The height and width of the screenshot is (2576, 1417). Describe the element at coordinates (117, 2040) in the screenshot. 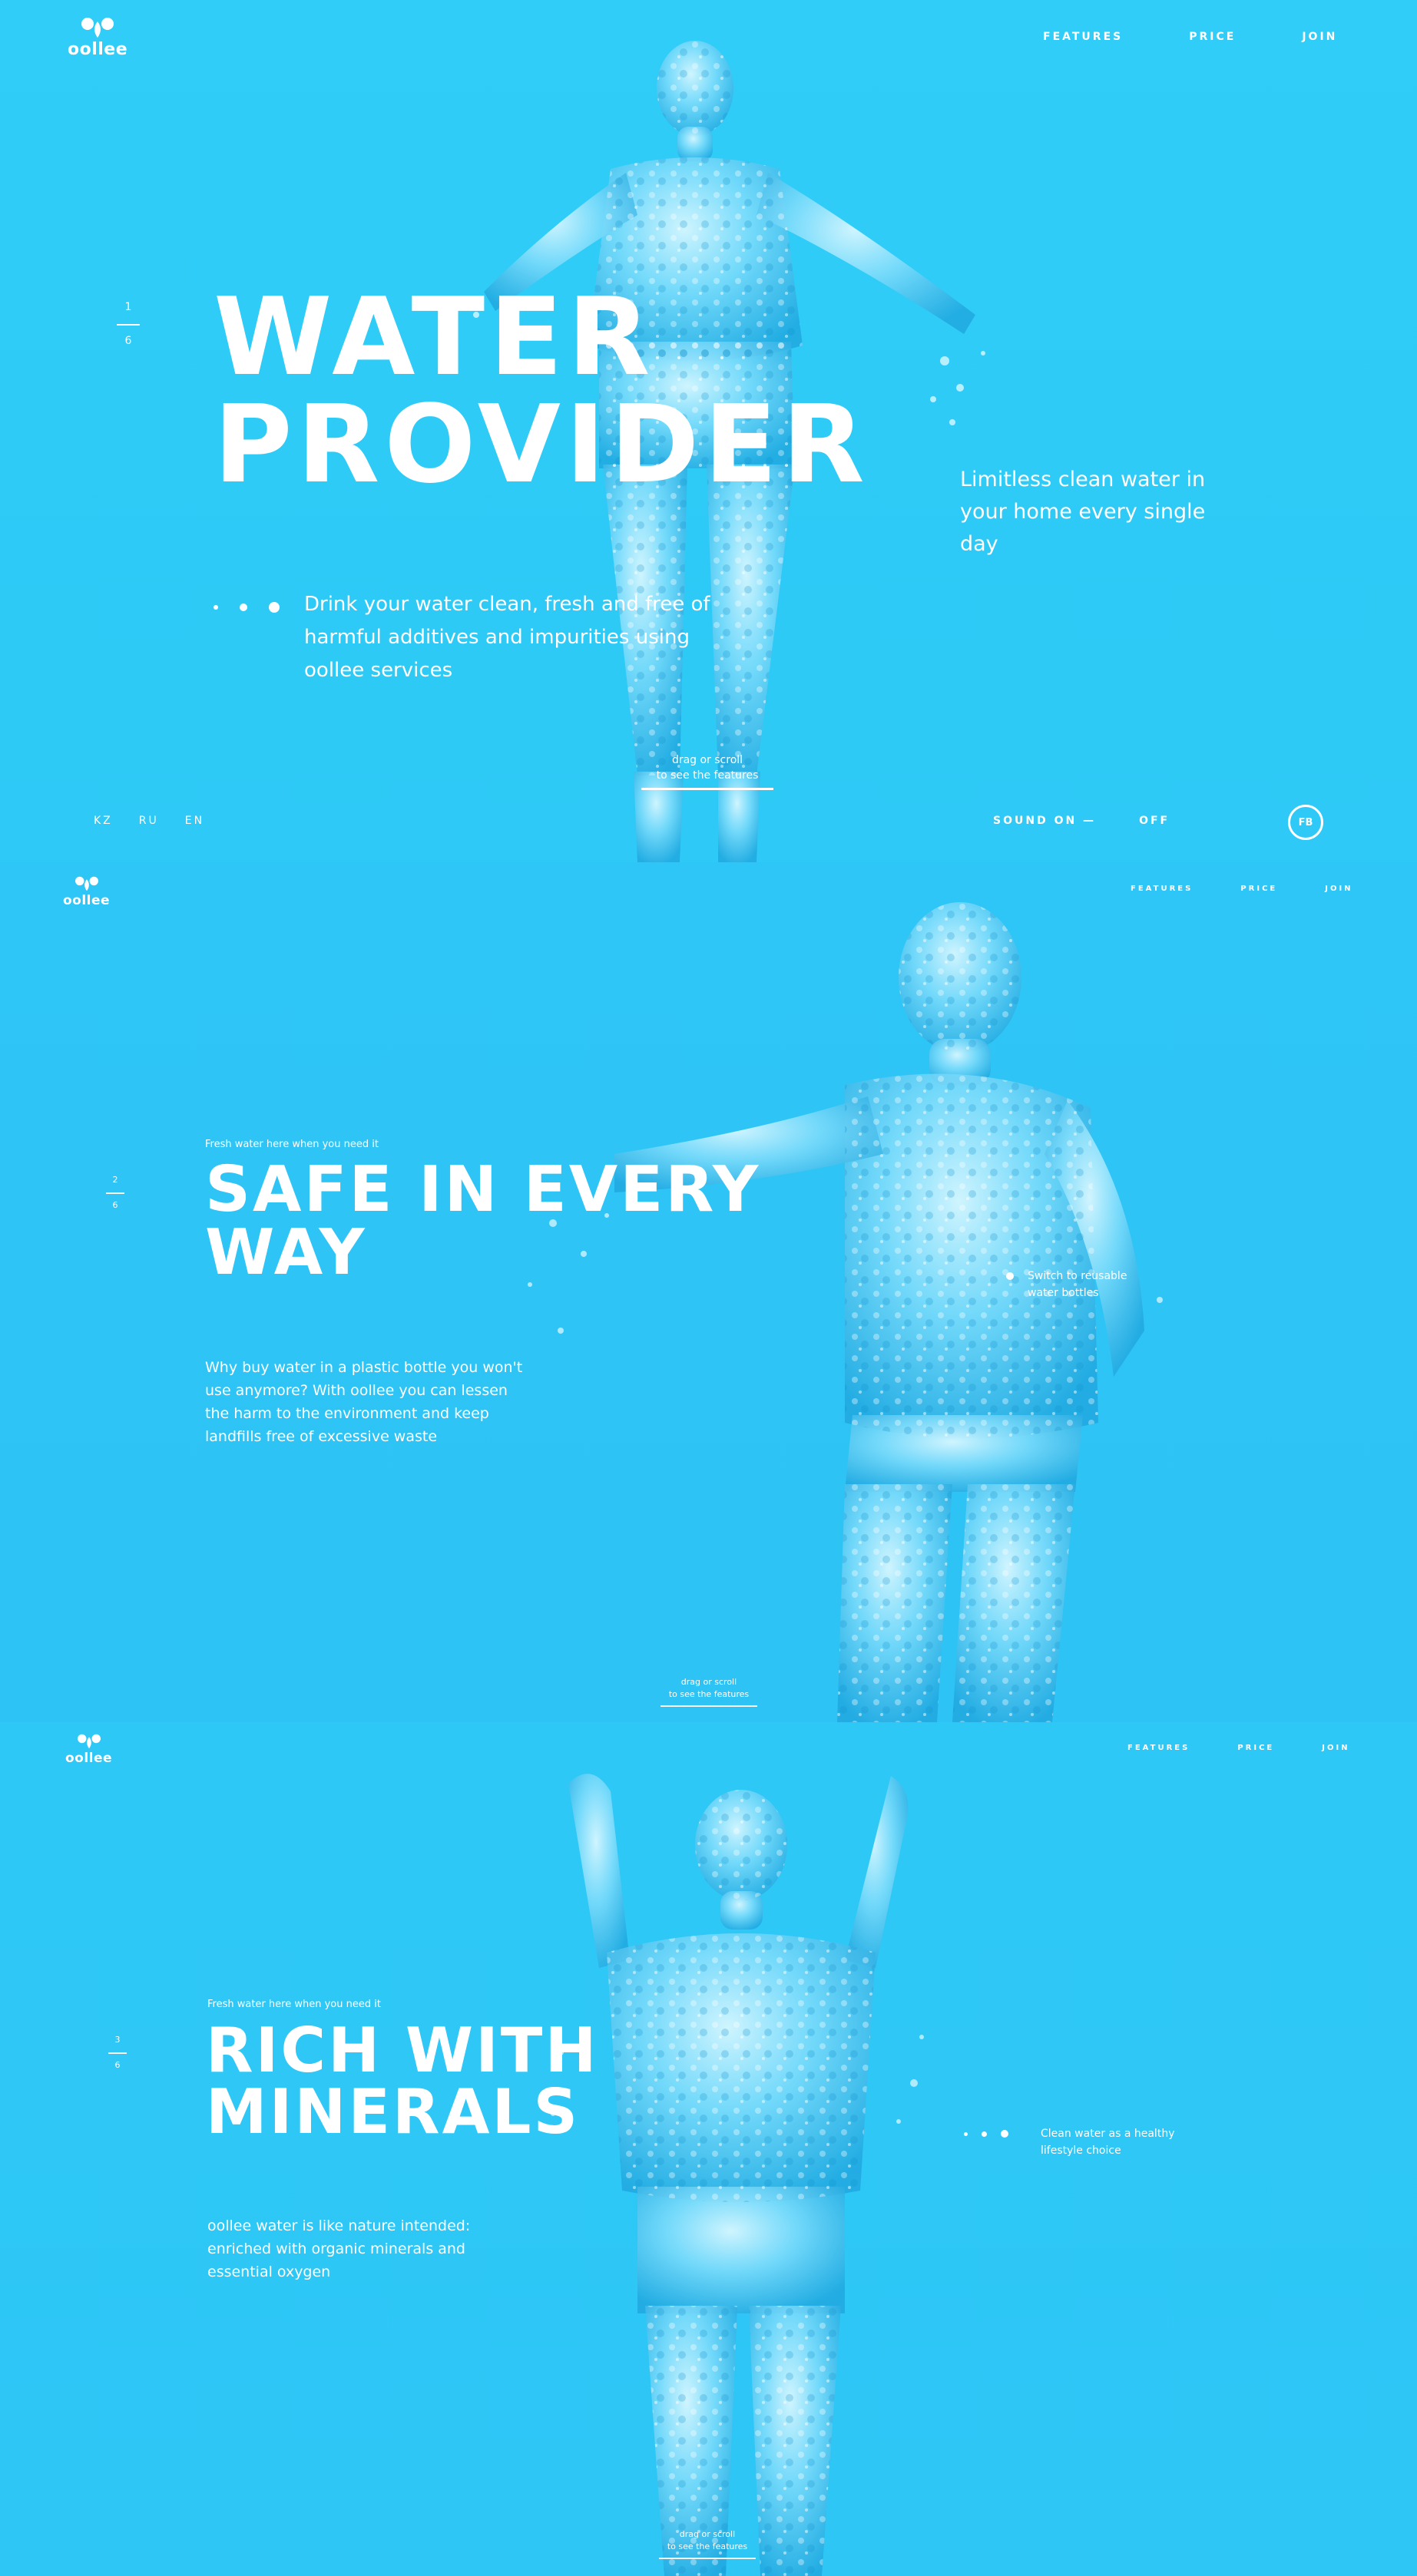

I see `slide-counter-current: 3` at that location.